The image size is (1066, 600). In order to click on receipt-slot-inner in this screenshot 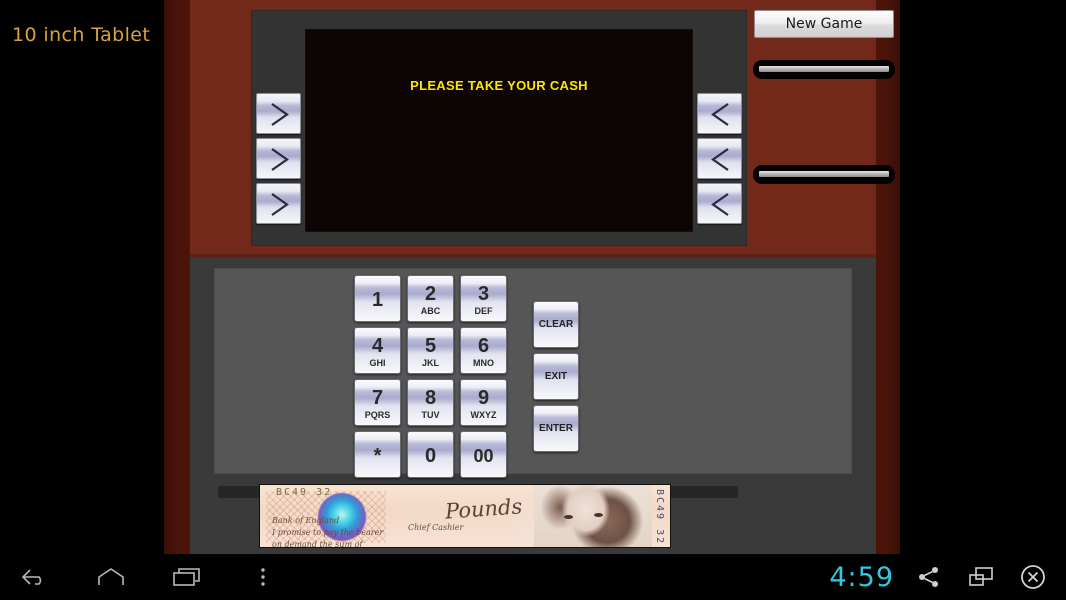, I will do `click(824, 174)`.